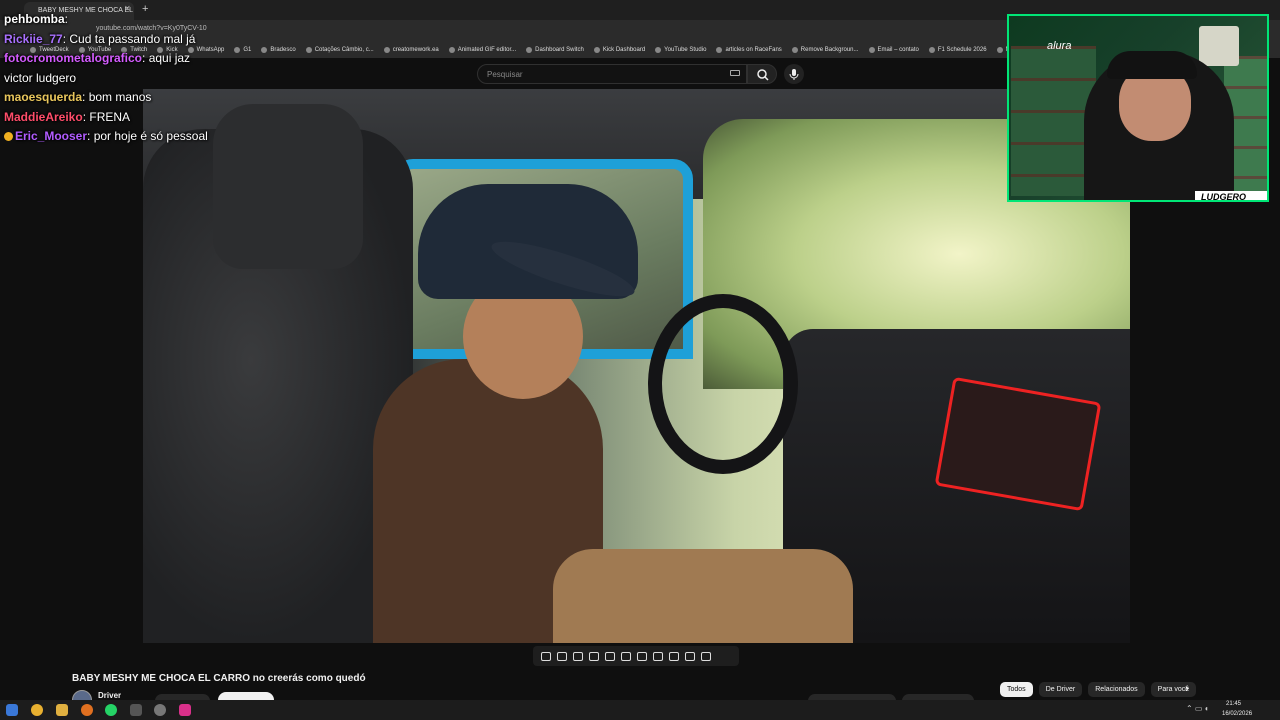 Image resolution: width=1280 pixels, height=720 pixels. Describe the element at coordinates (594, 656) in the screenshot. I see `calendar-icon` at that location.